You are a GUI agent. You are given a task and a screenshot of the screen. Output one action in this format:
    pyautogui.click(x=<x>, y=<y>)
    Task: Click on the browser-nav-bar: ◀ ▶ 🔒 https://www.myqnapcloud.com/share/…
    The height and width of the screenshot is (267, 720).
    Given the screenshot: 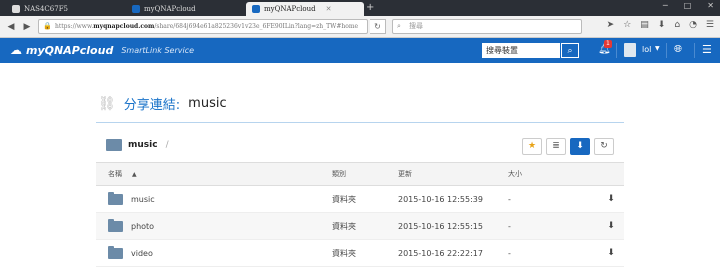 What is the action you would take?
    pyautogui.click(x=360, y=27)
    